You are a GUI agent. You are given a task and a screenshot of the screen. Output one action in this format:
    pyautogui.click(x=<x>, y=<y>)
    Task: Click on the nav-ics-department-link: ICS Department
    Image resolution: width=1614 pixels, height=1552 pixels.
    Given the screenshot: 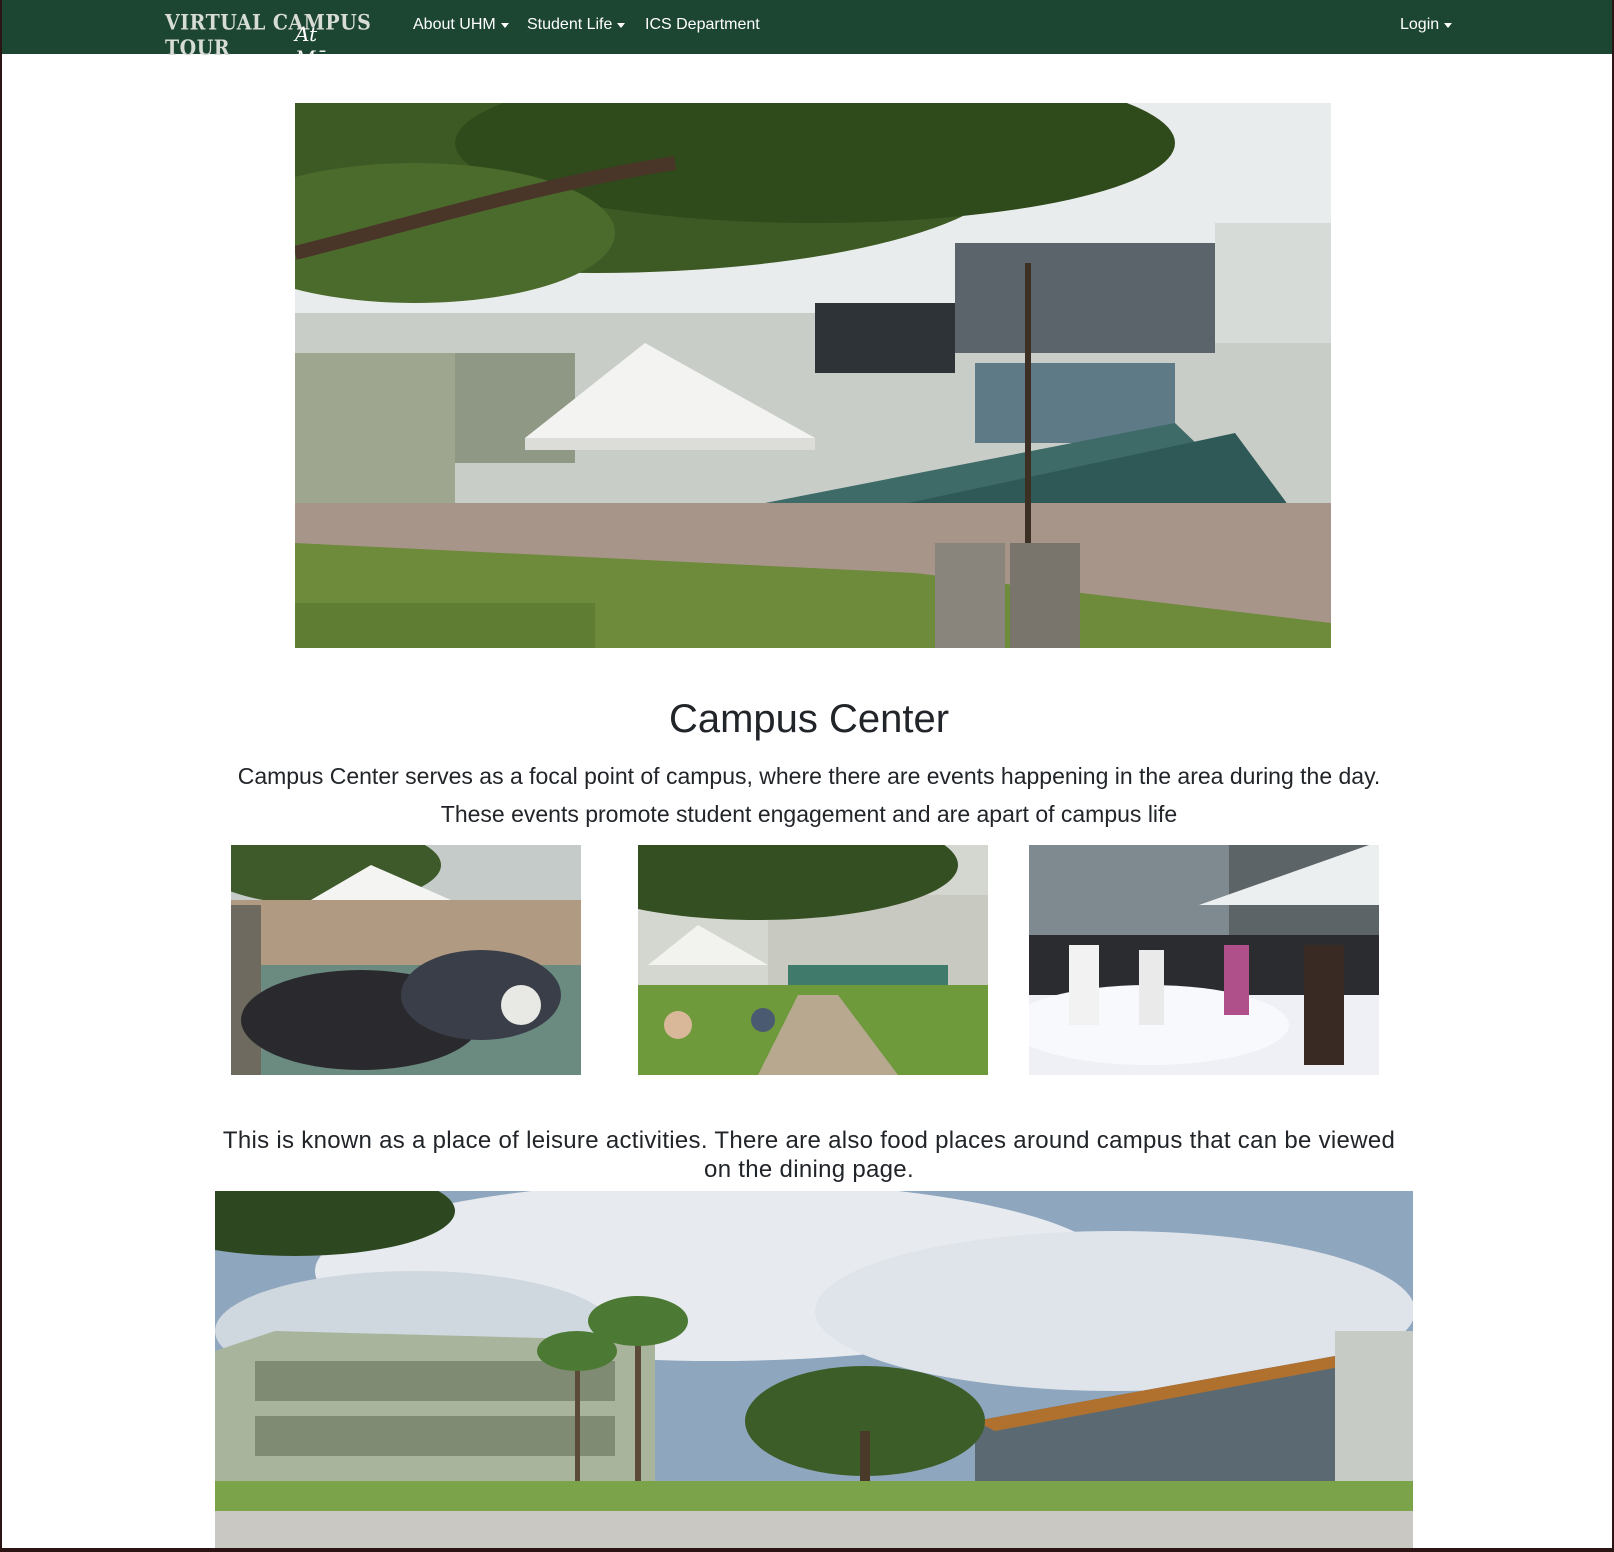 What is the action you would take?
    pyautogui.click(x=702, y=25)
    